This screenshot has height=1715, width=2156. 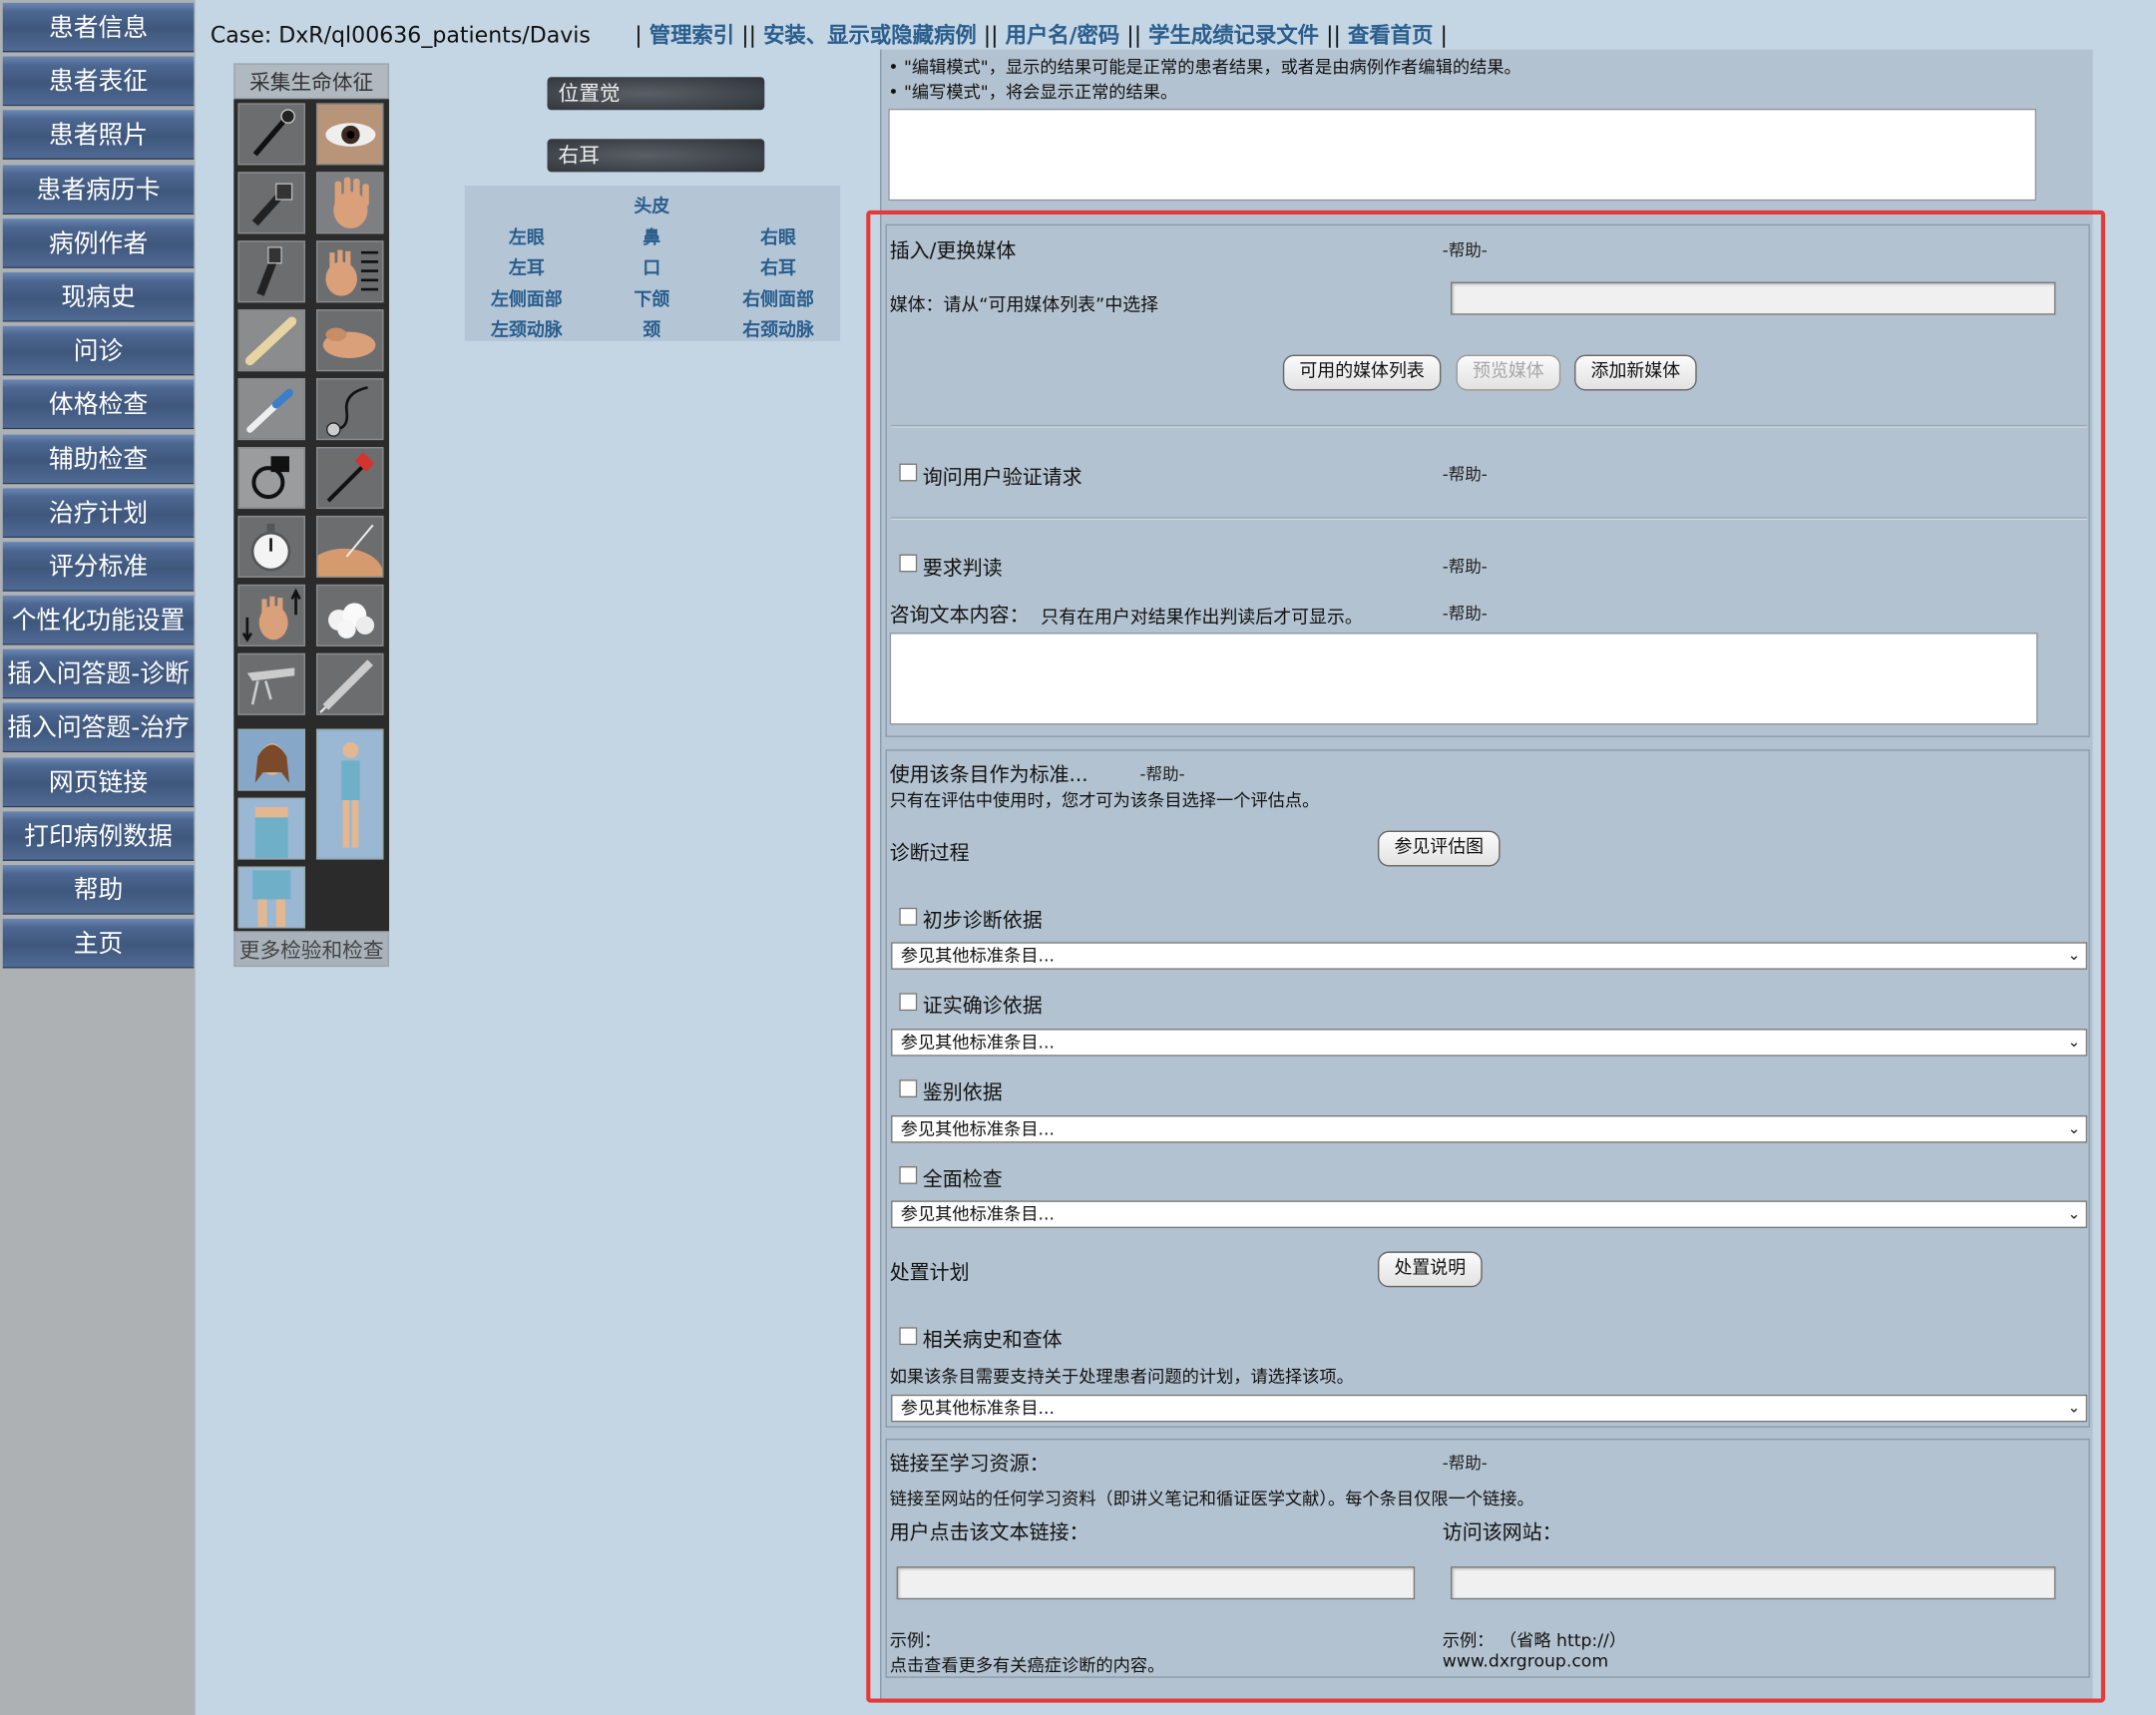 What do you see at coordinates (271, 759) in the screenshot?
I see `patient-photo-face` at bounding box center [271, 759].